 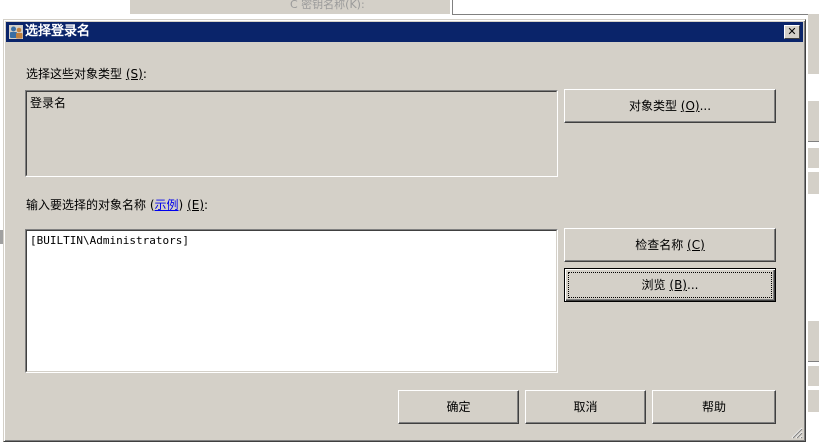 I want to click on focus-rectangle, so click(x=670, y=285).